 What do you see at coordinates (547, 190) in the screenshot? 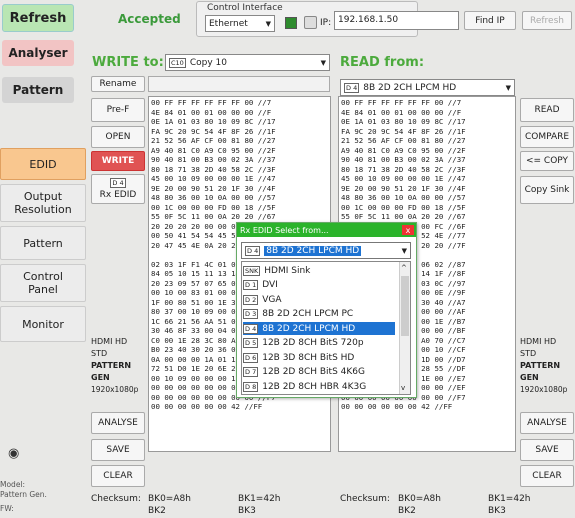
I see `copy-sink-button: Copy Sink` at bounding box center [547, 190].